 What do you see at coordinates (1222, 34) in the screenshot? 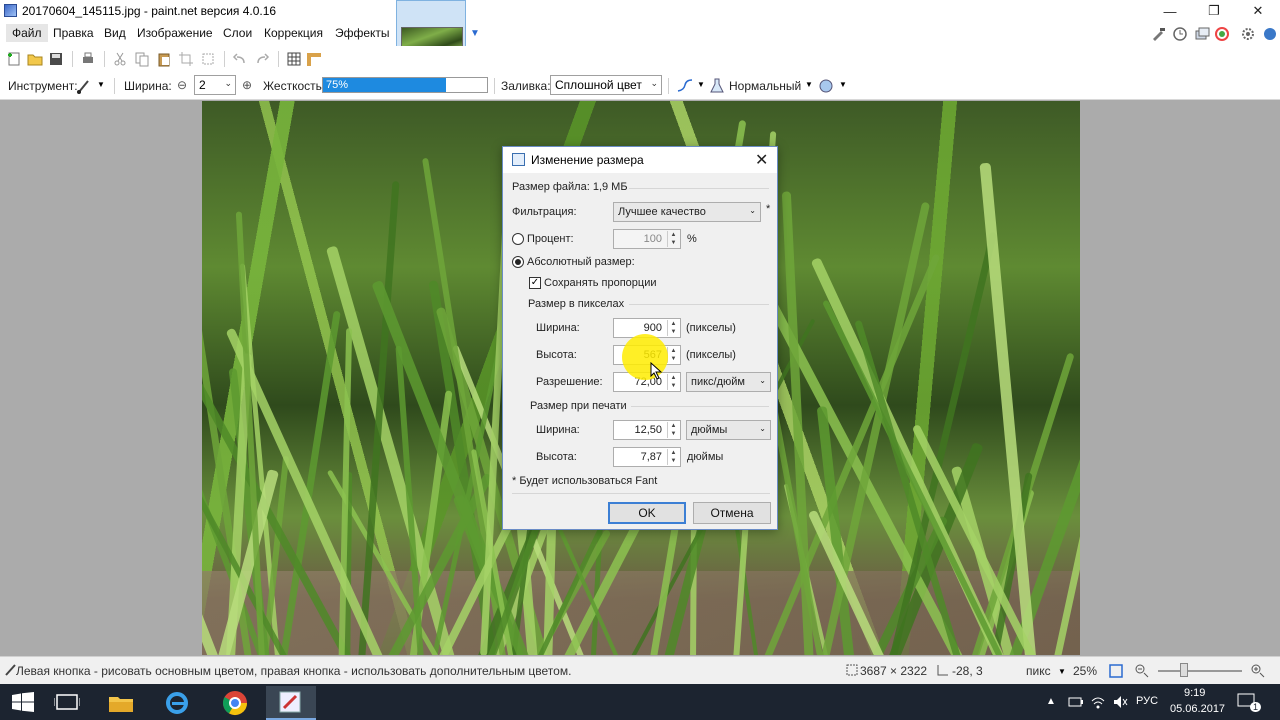
I see `colors-icon` at bounding box center [1222, 34].